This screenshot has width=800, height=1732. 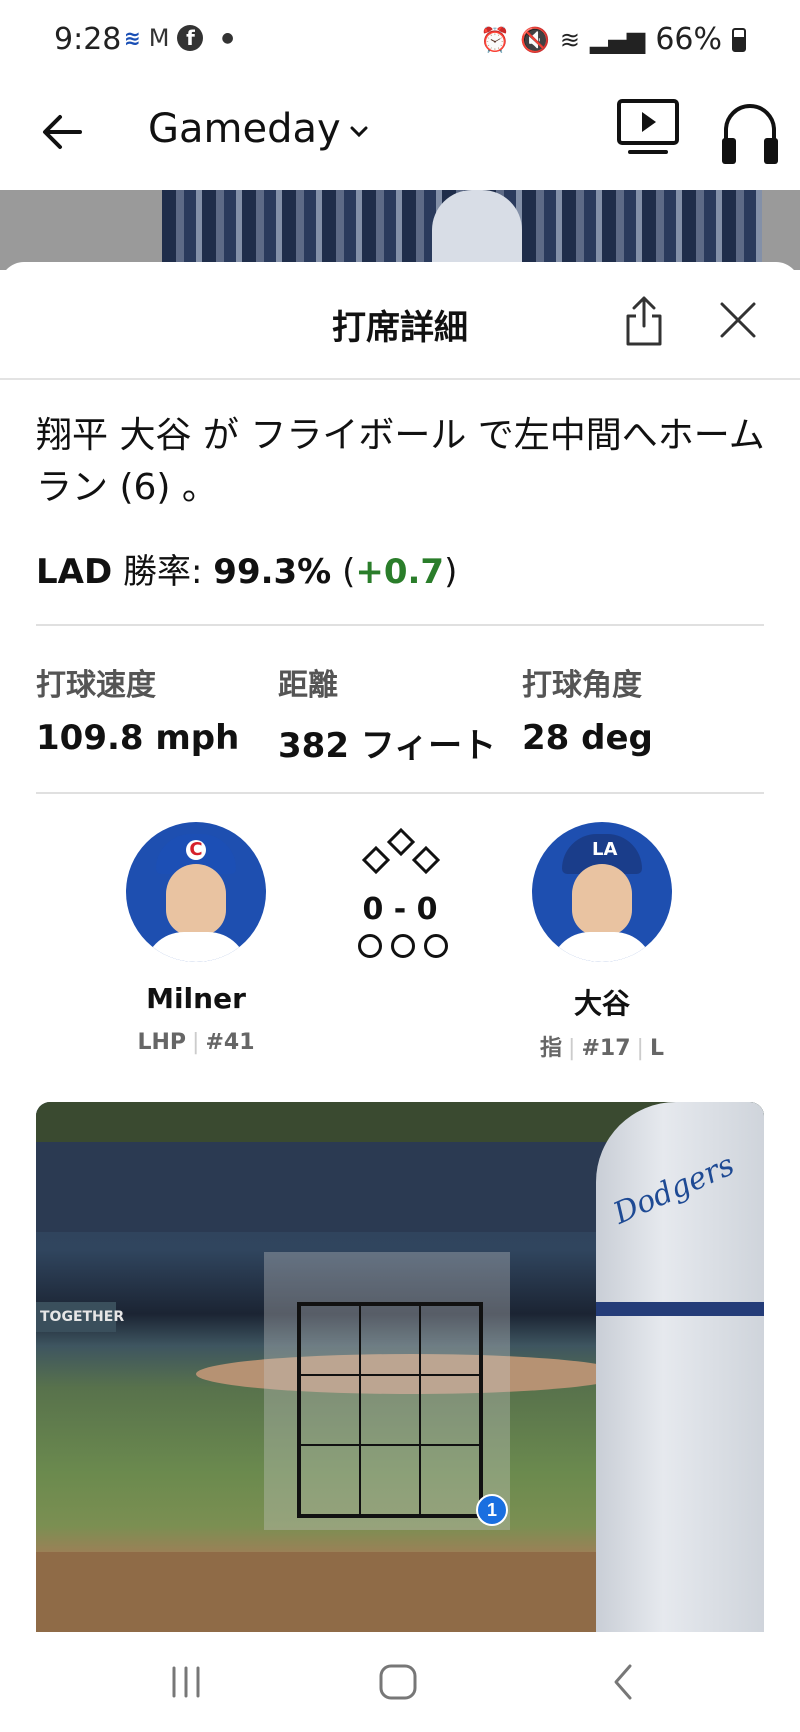 What do you see at coordinates (400, 909) in the screenshot?
I see `ball-strike-count: 0 - 0` at bounding box center [400, 909].